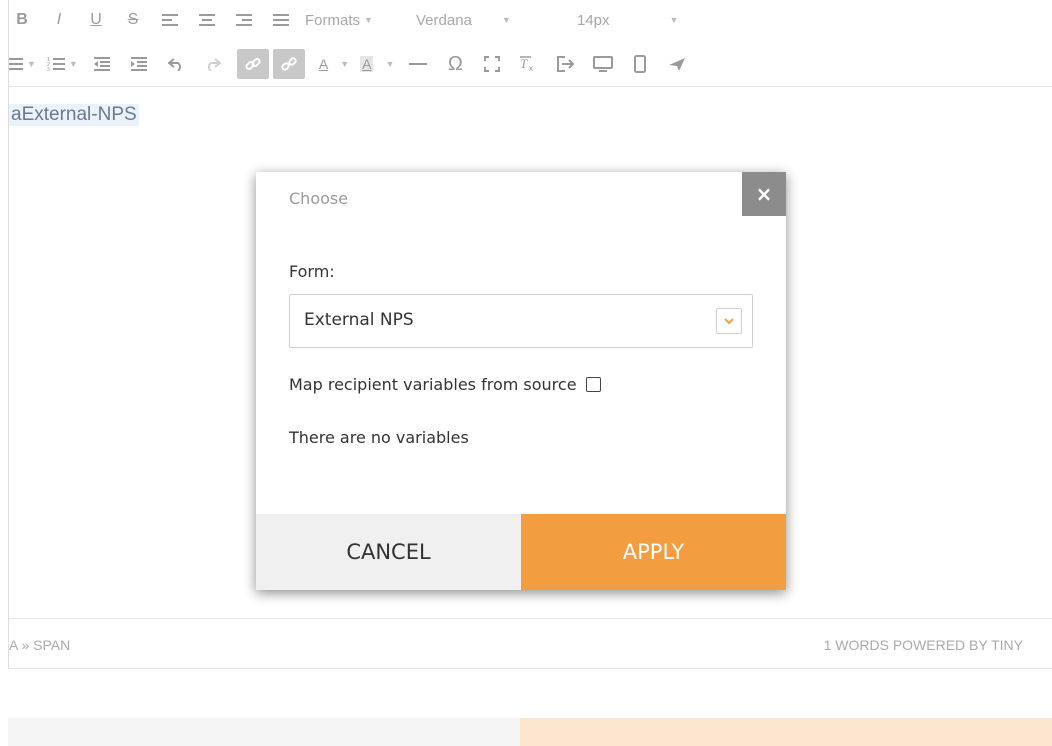  I want to click on svg-text: 3, so click(48, 69).